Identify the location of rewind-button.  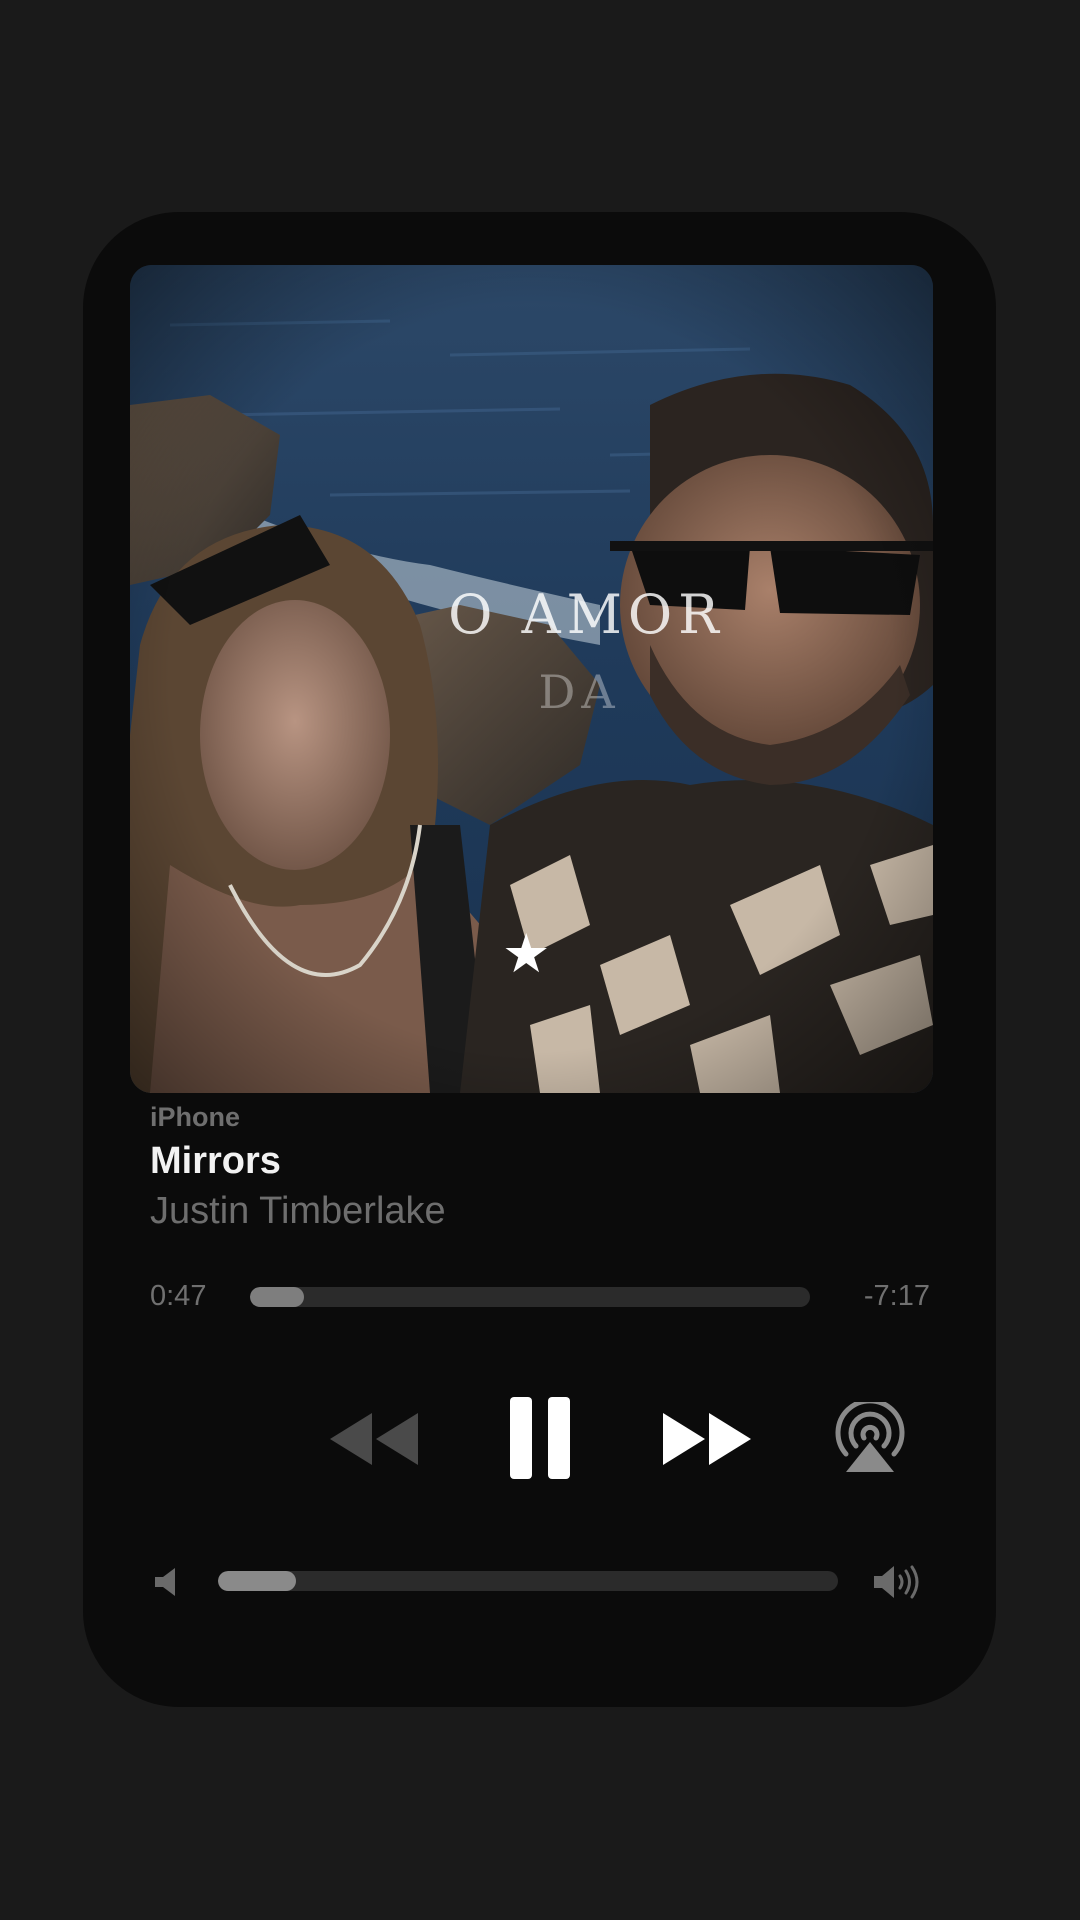
(374, 1439).